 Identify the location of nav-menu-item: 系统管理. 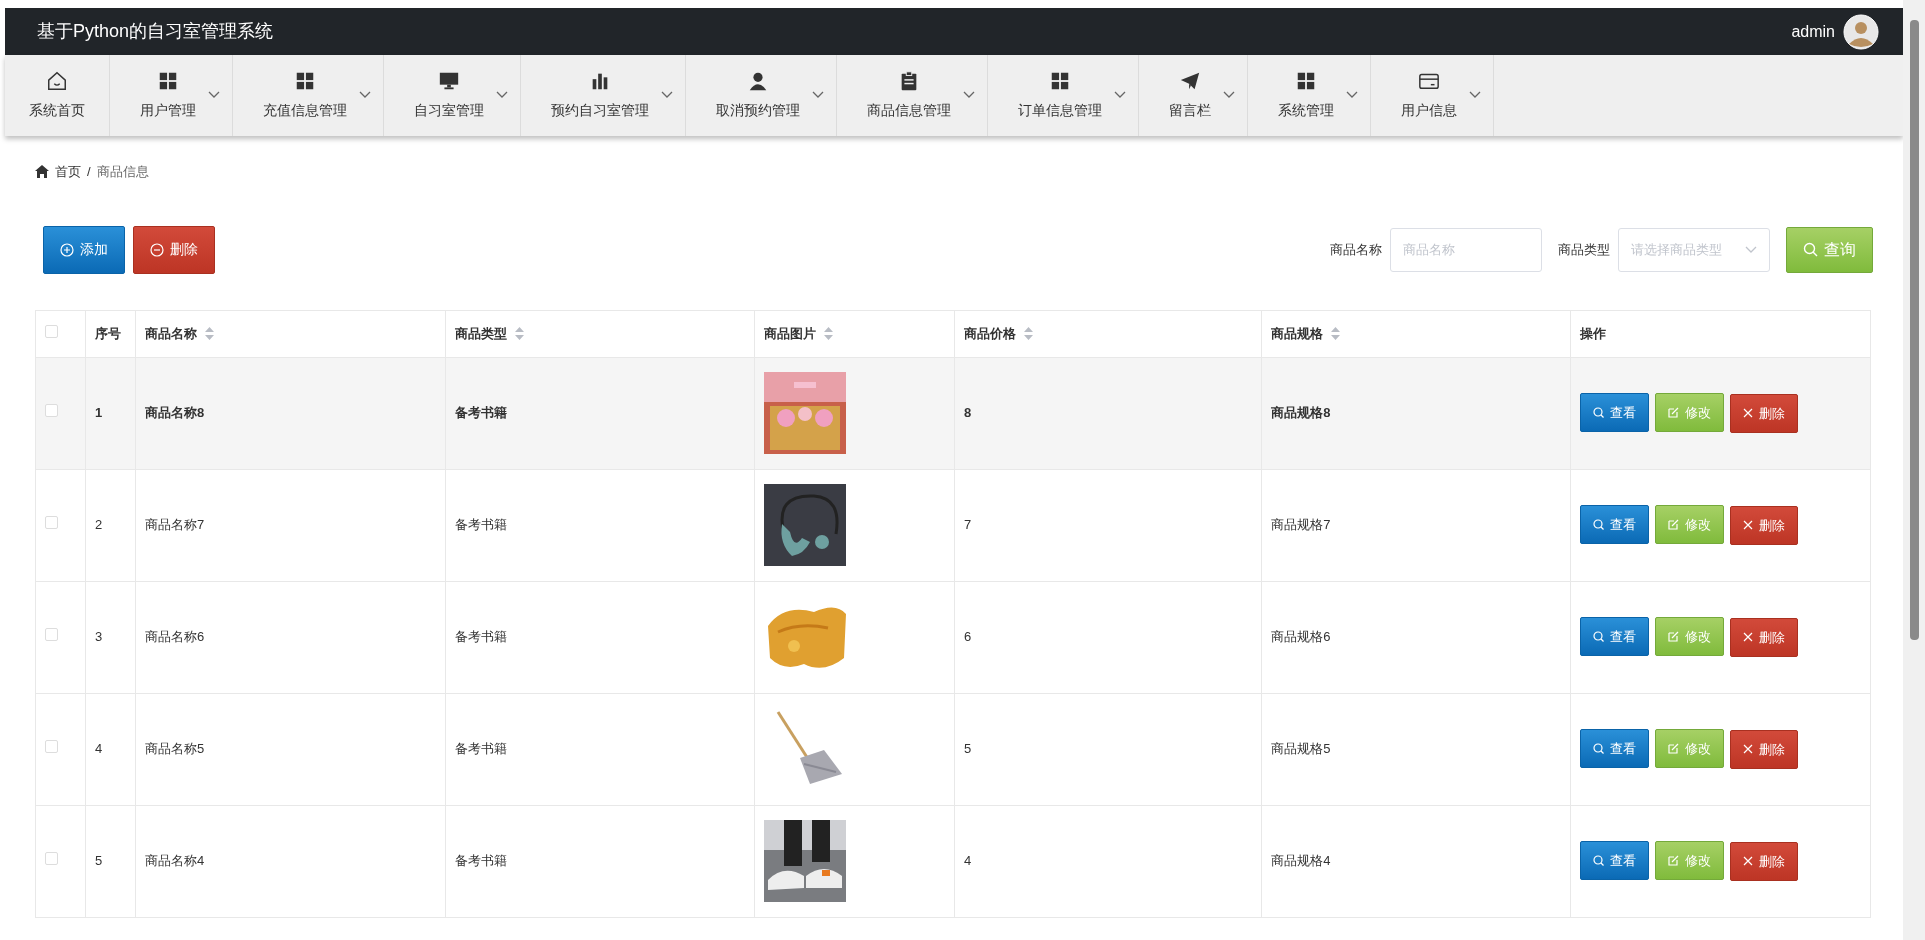
(1309, 95).